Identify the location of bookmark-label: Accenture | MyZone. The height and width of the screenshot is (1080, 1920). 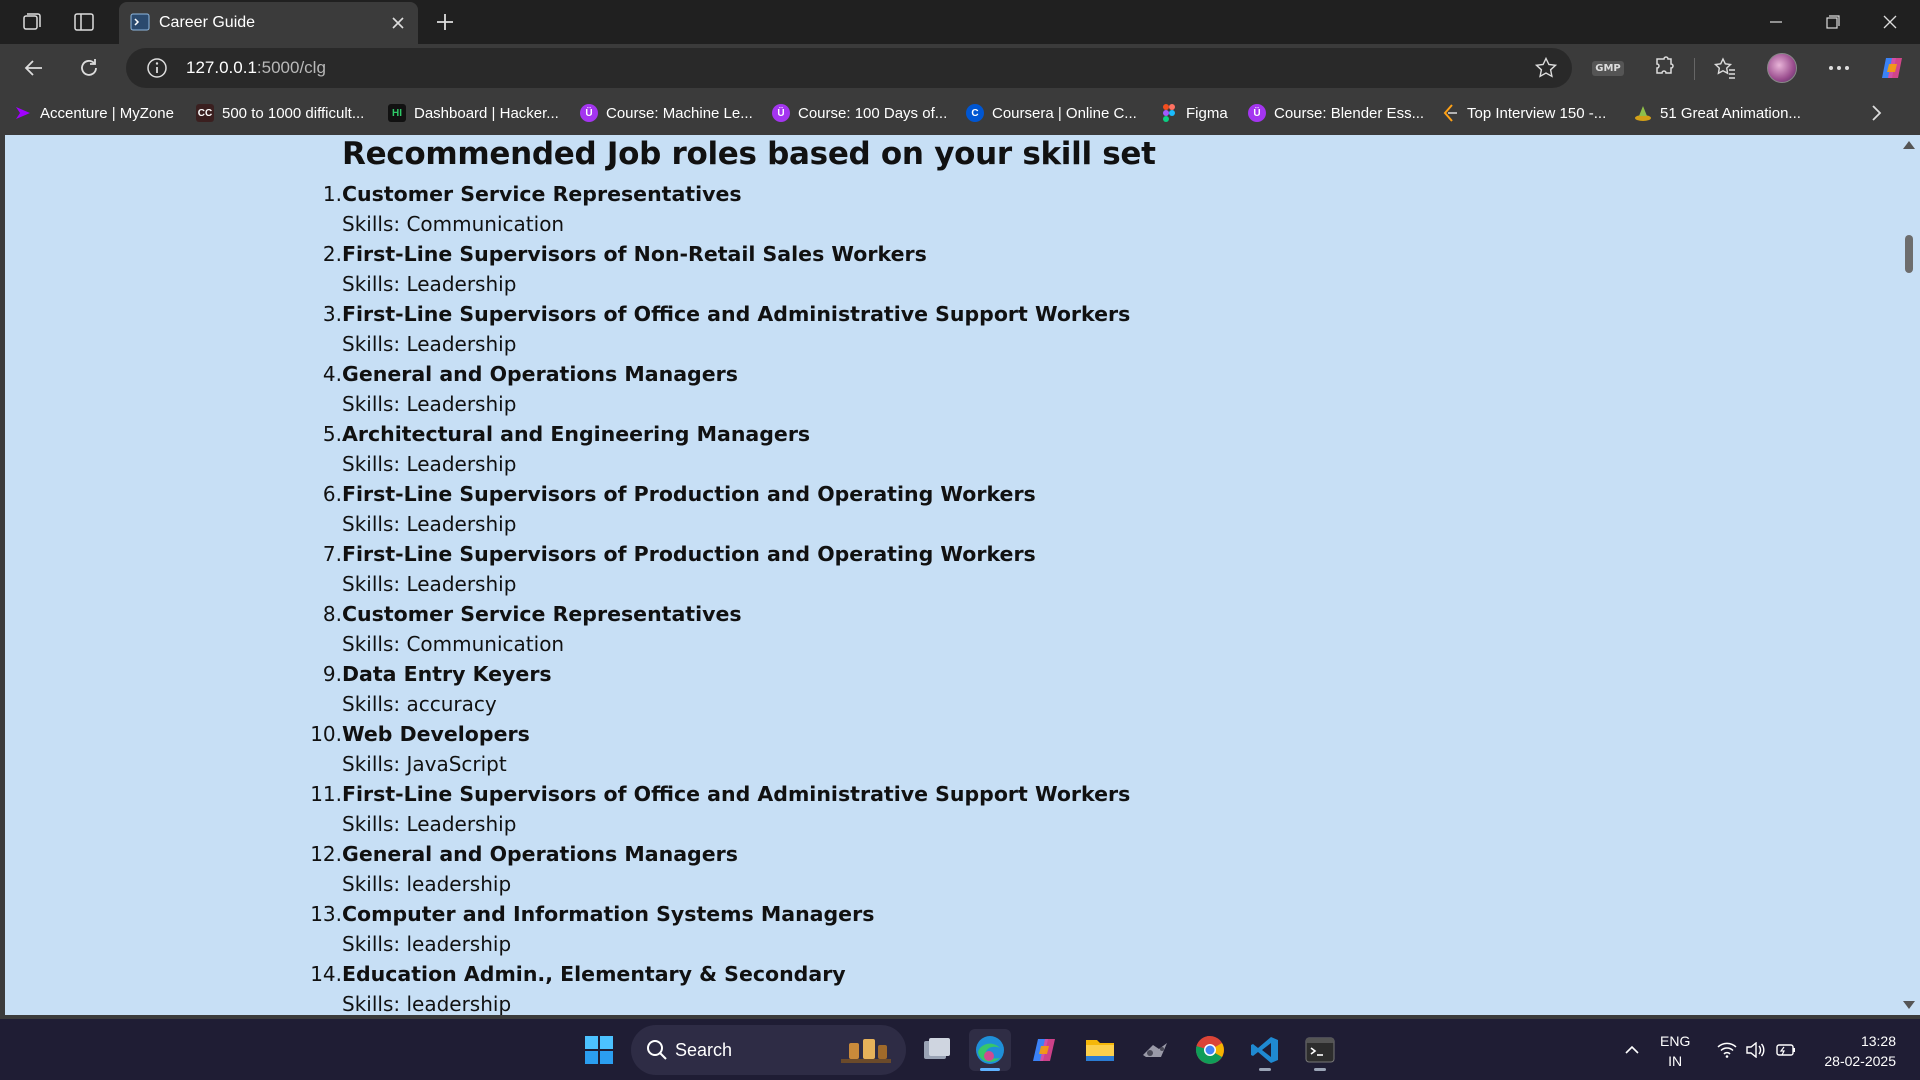
(107, 113).